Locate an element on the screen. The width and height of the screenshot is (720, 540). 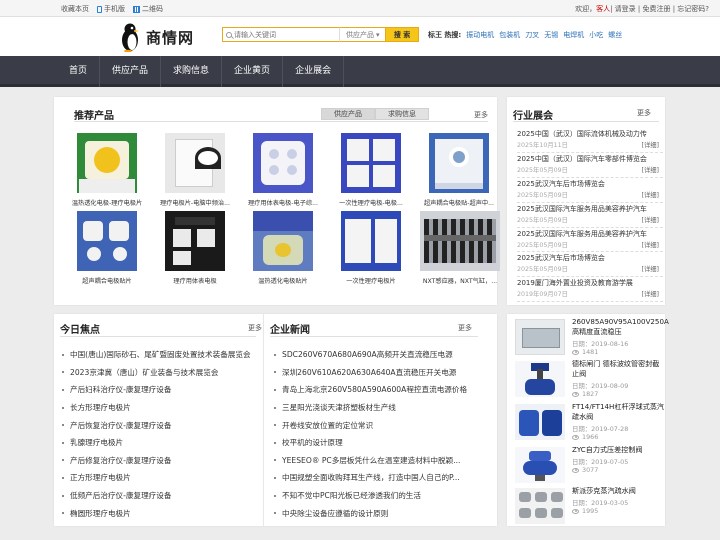
recommended-more-link: 更多 is located at coordinates (481, 115).